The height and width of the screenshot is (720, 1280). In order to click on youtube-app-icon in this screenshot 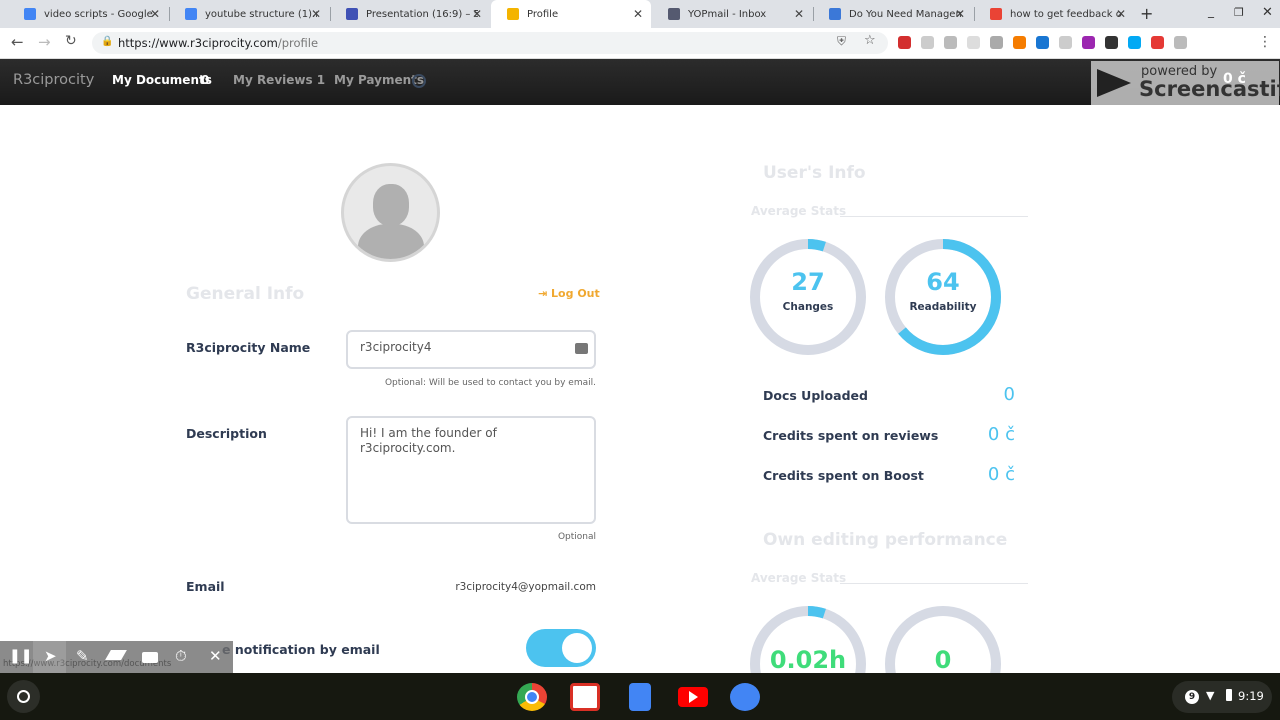, I will do `click(693, 697)`.